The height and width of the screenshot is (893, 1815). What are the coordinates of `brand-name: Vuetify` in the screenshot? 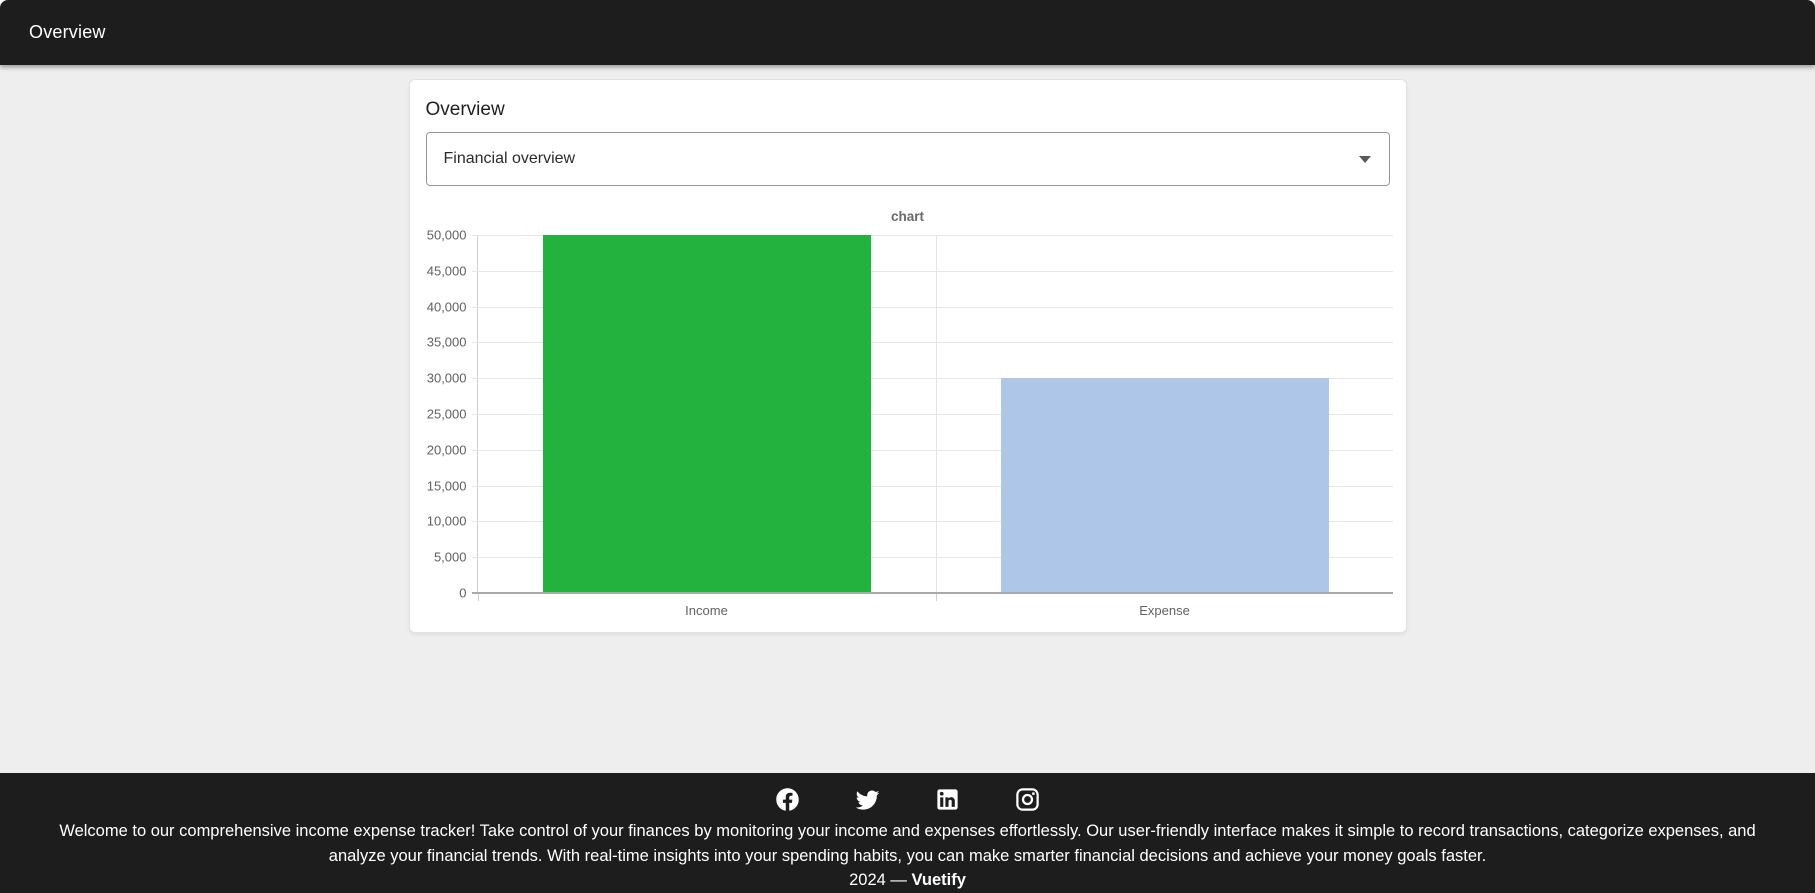 It's located at (938, 880).